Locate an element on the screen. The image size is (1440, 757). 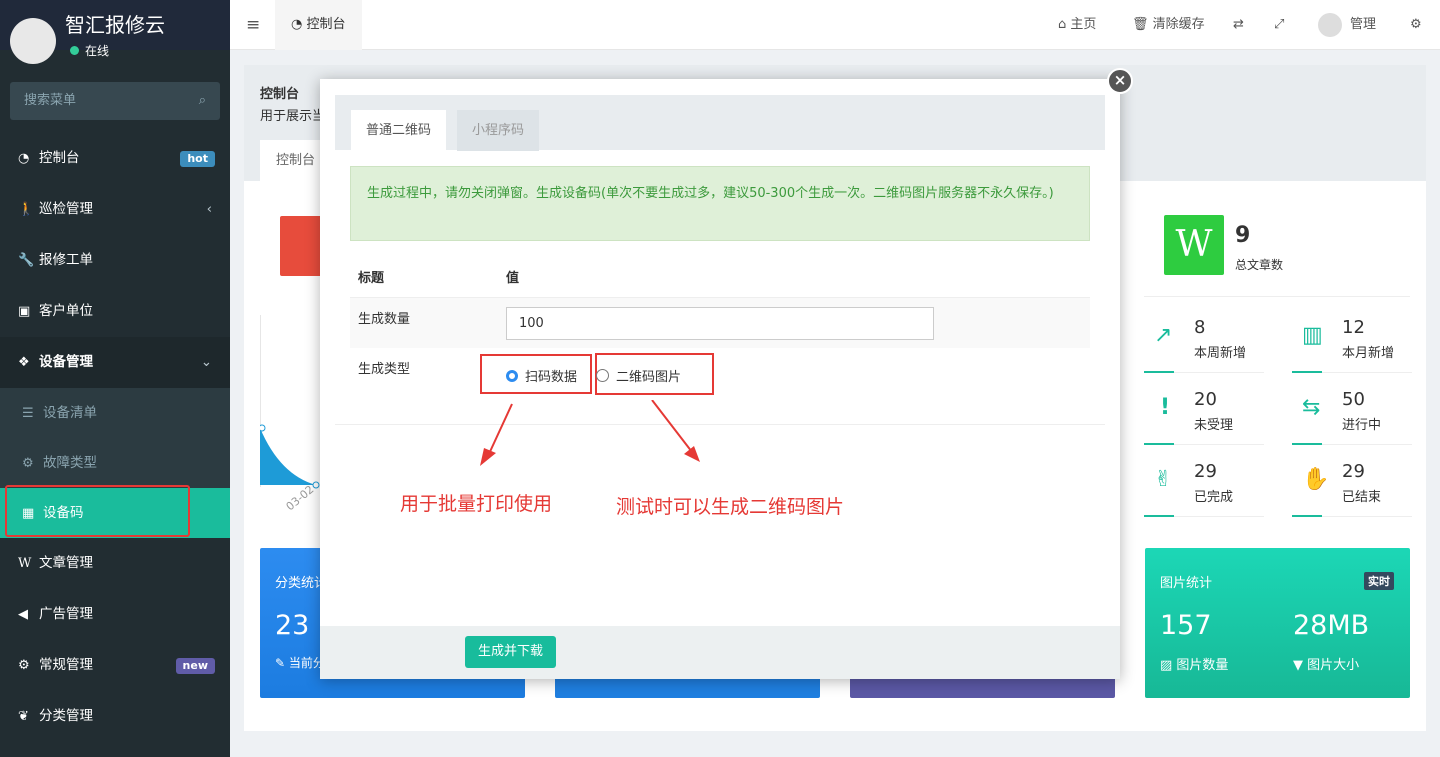
generate-download-button: 生成并下载 is located at coordinates (511, 652).